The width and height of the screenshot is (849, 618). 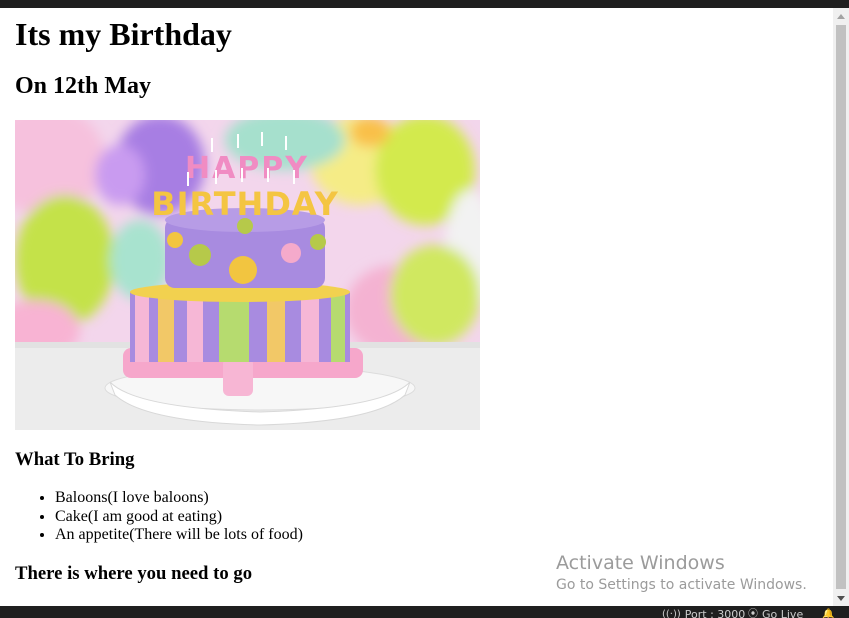 I want to click on where-to-go-heading: There is where you need to go, so click(x=134, y=573).